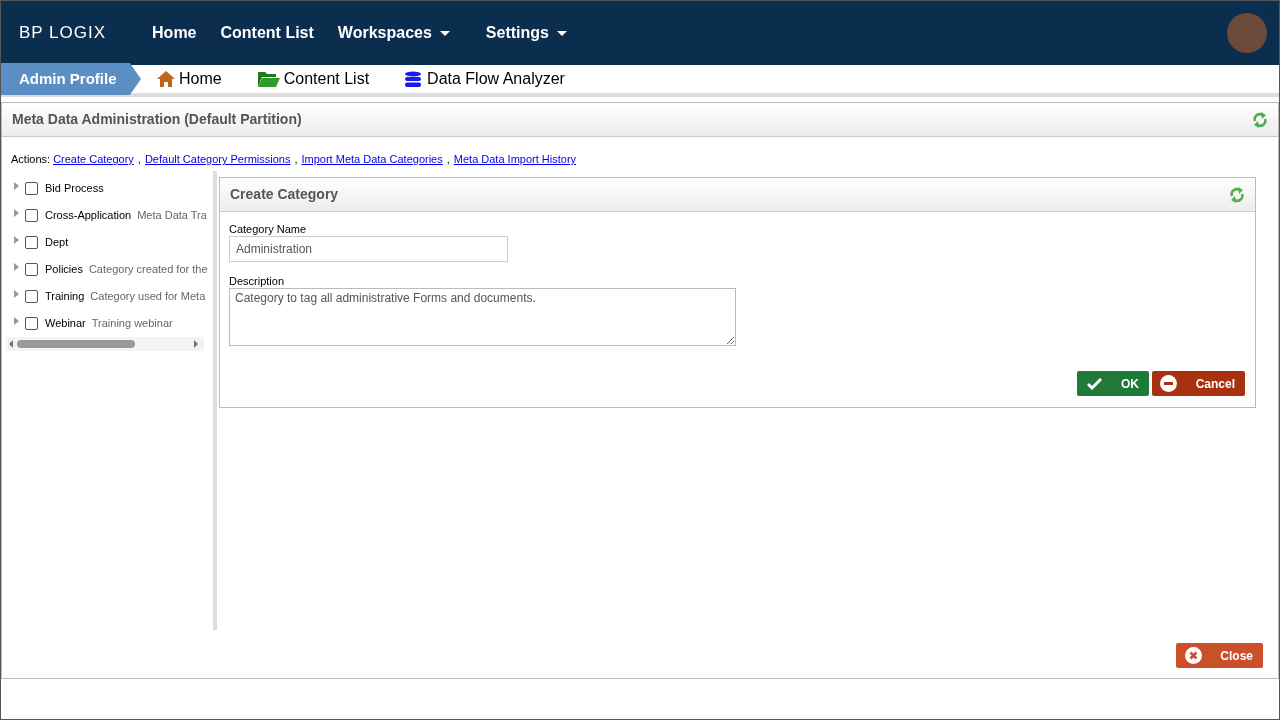 Image resolution: width=1280 pixels, height=720 pixels. Describe the element at coordinates (65, 296) in the screenshot. I see `tree-item: Training` at that location.